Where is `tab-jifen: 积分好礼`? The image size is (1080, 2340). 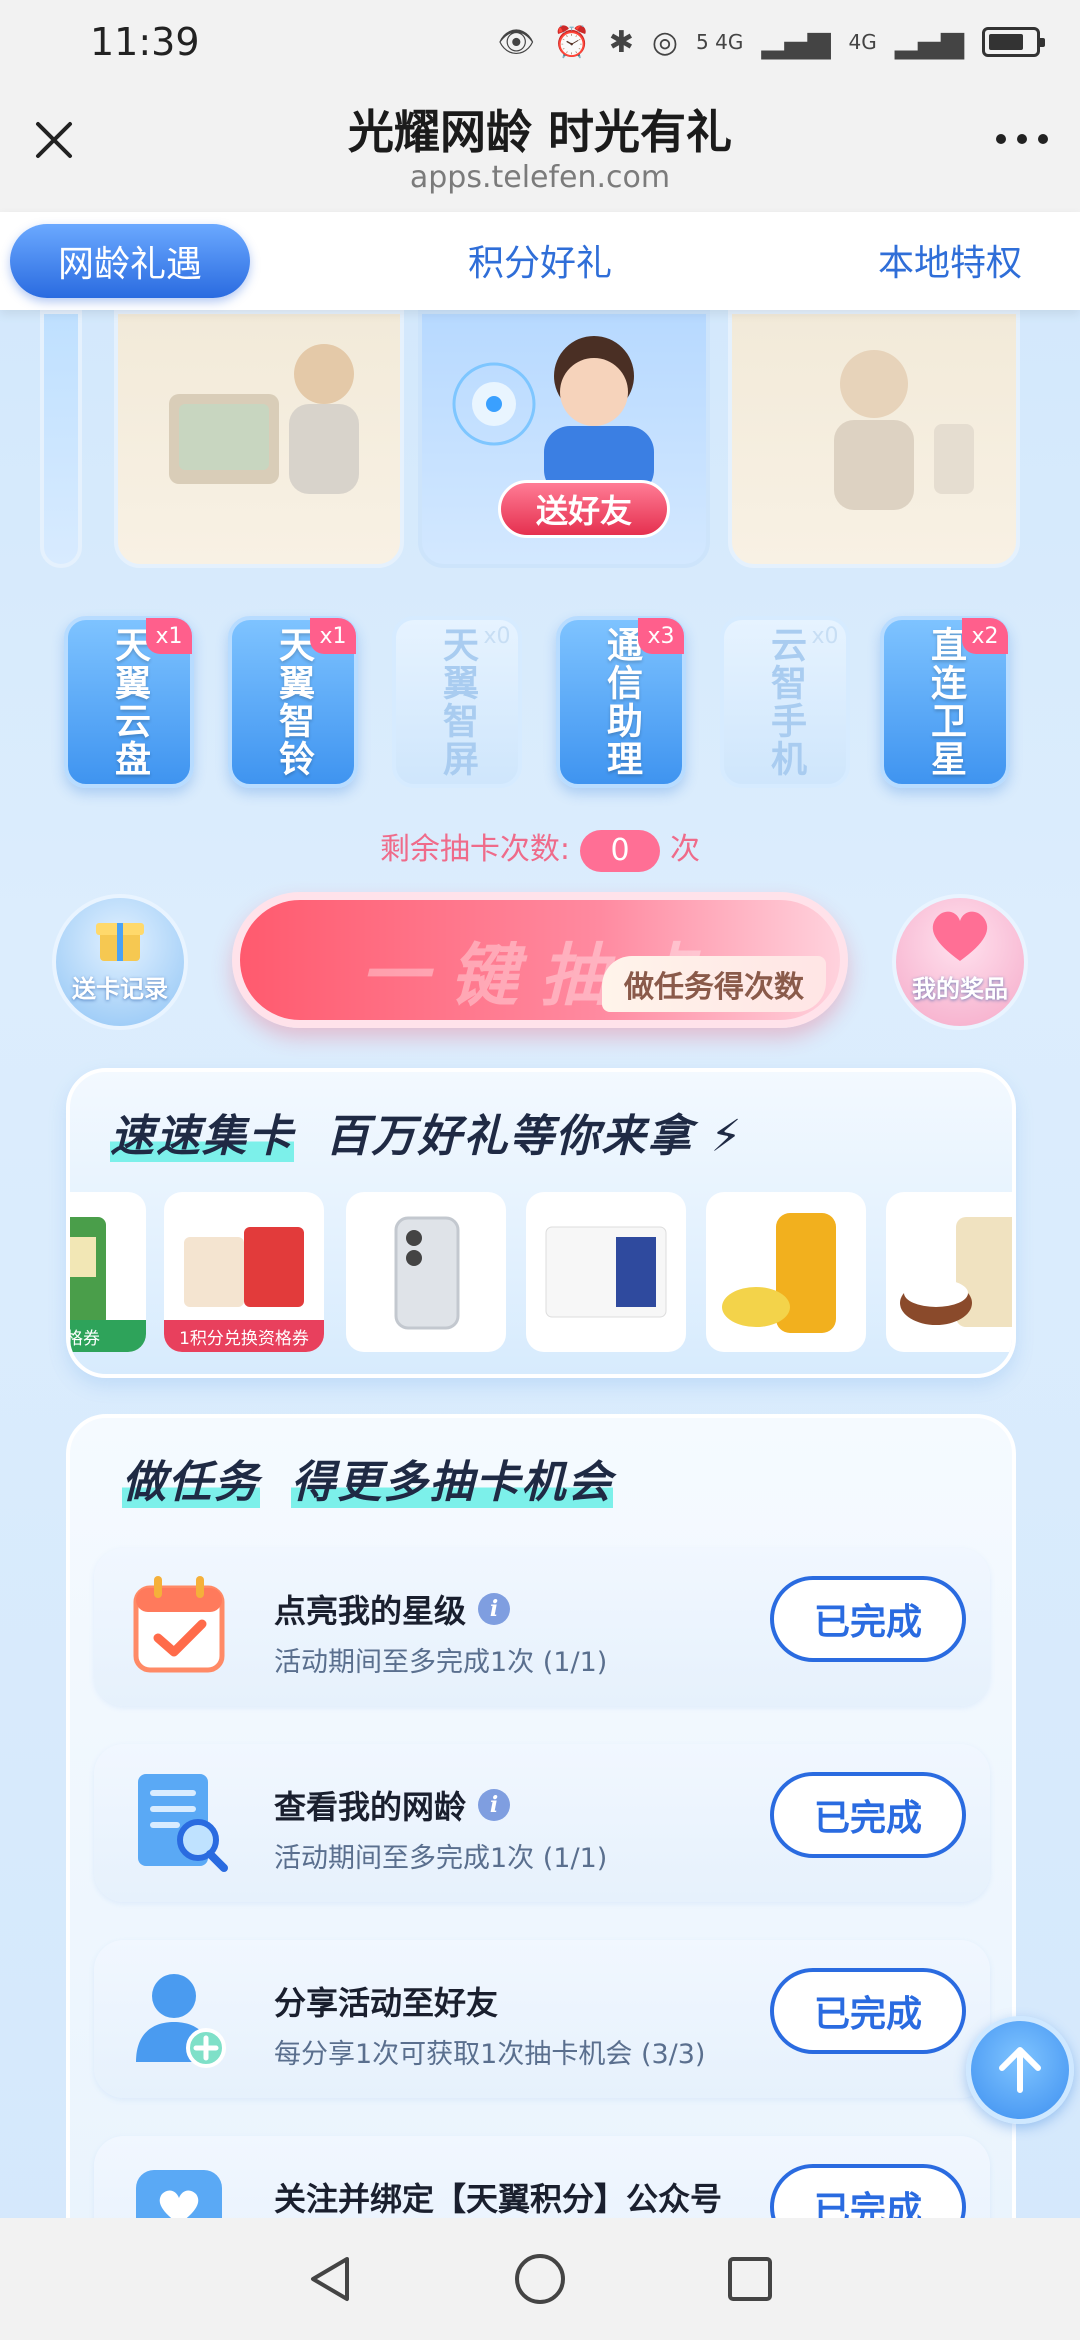
tab-jifen: 积分好礼 is located at coordinates (540, 260).